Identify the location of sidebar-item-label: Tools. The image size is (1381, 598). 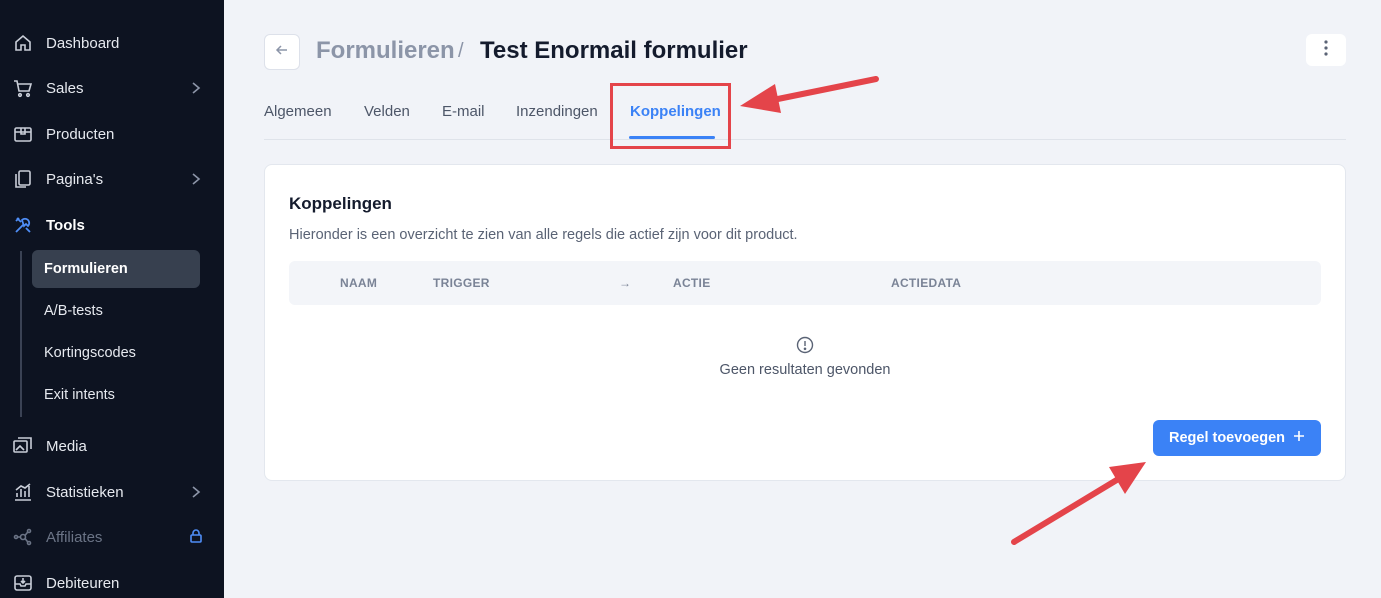
(65, 225).